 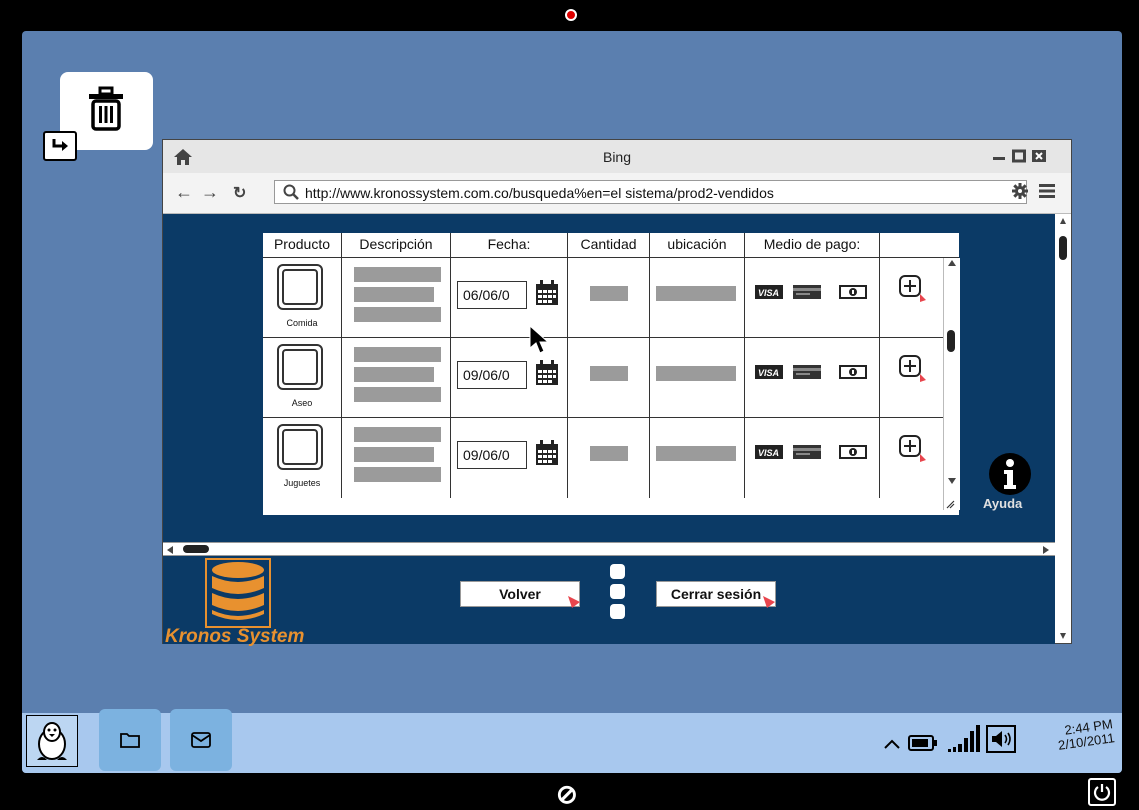 I want to click on date-cell: 09/06/0, so click(x=509, y=458).